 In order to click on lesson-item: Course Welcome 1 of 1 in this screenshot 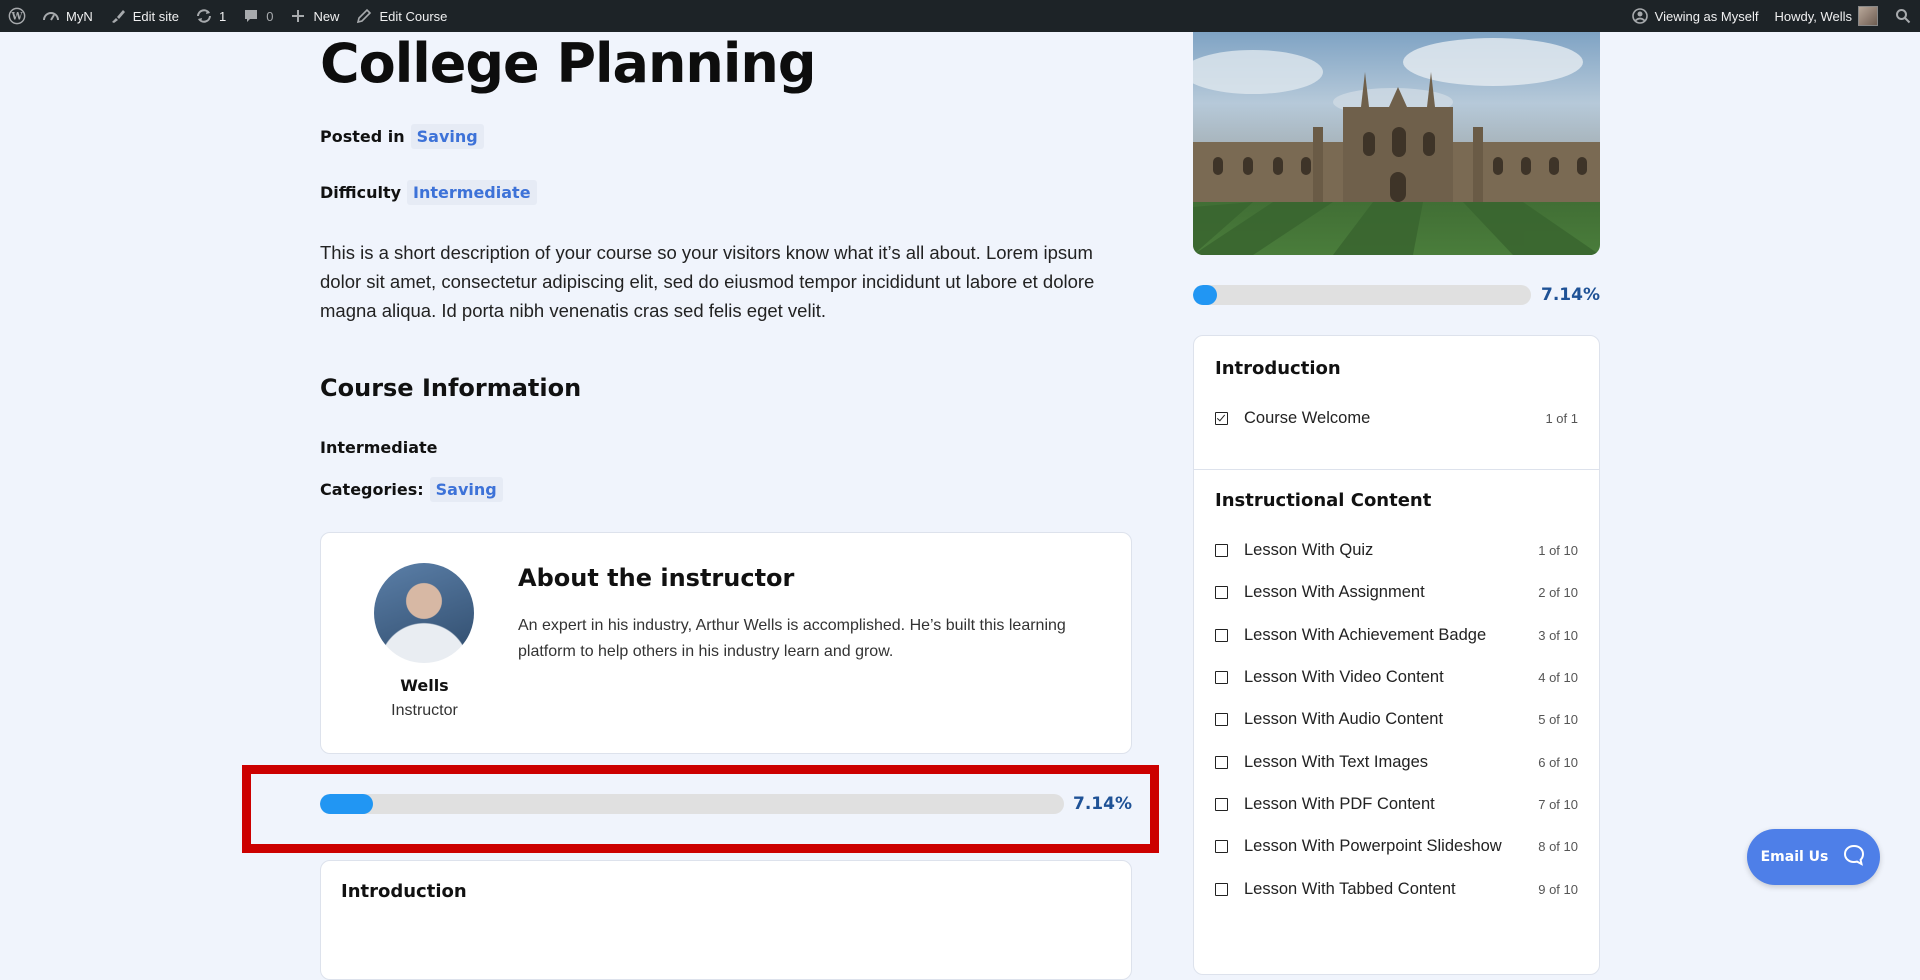, I will do `click(1396, 418)`.